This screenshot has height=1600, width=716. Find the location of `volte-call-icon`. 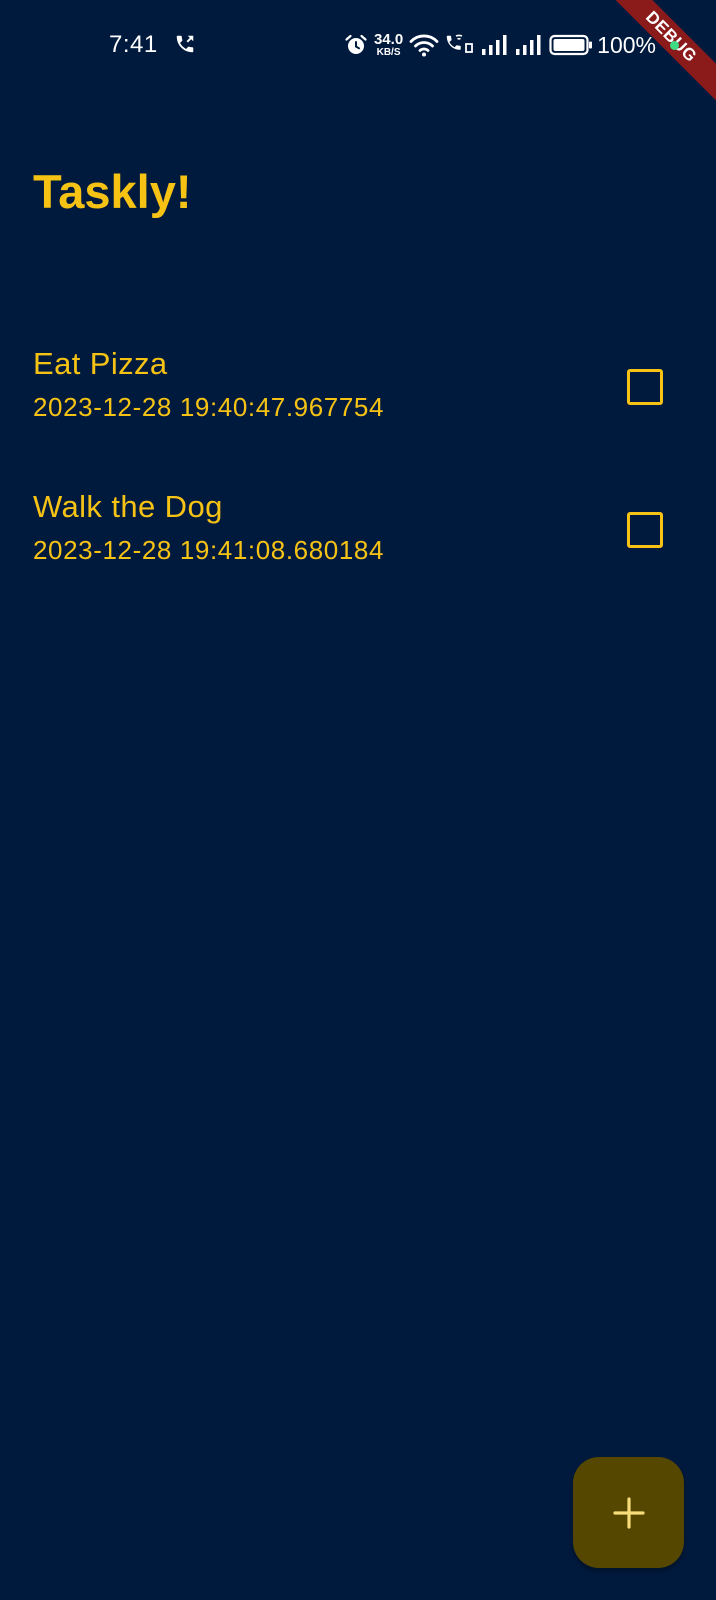

volte-call-icon is located at coordinates (460, 43).